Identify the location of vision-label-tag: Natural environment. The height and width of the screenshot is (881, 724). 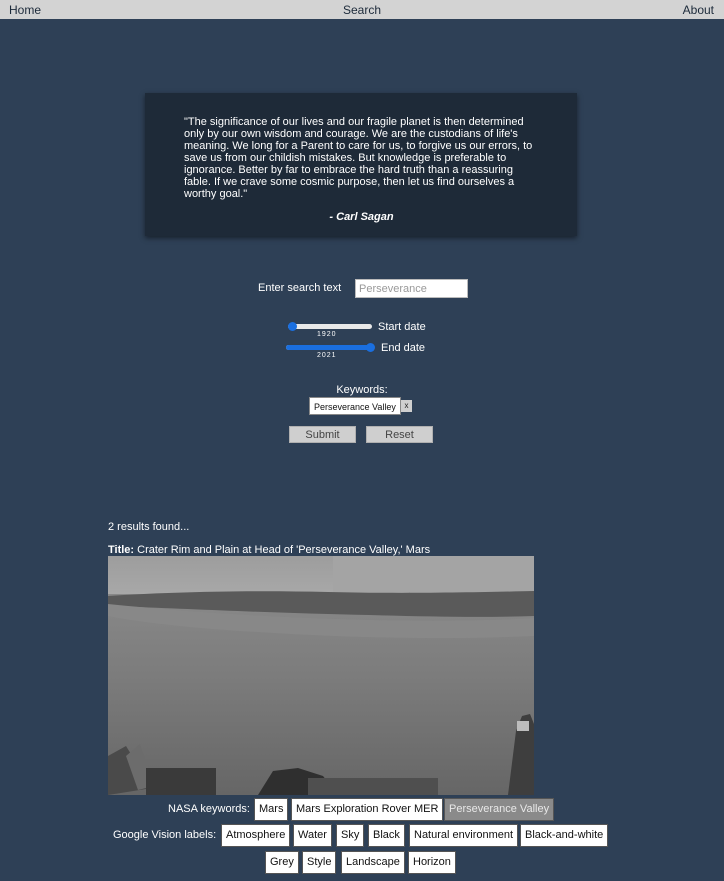
(464, 835).